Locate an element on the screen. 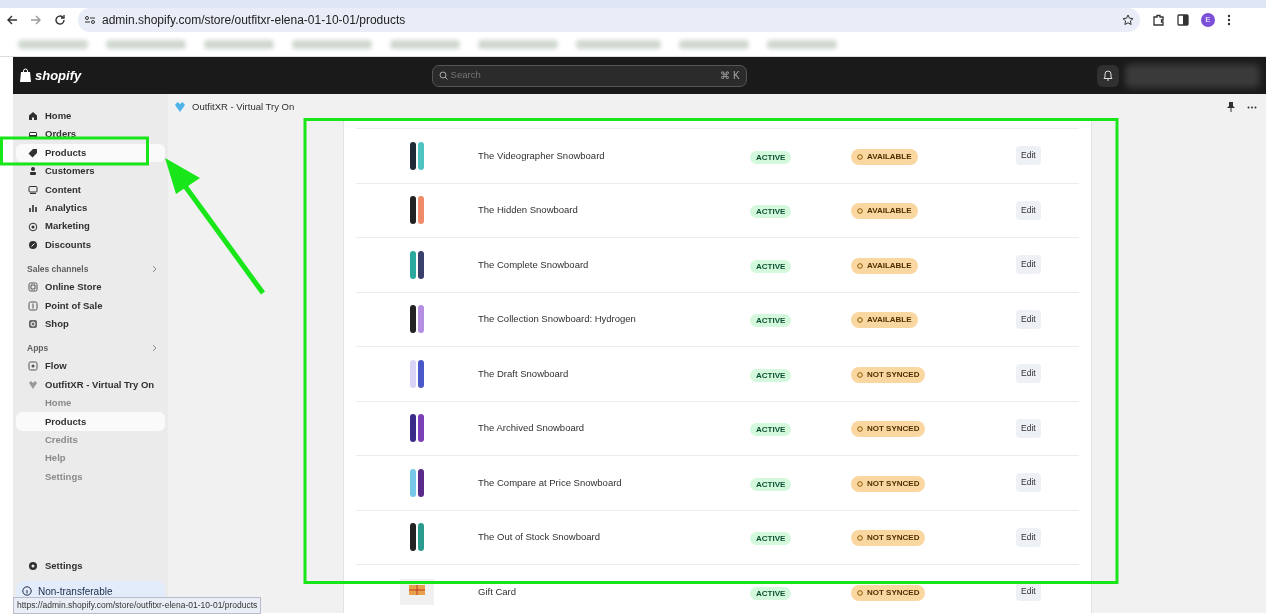  extensions-icon is located at coordinates (1158, 20).